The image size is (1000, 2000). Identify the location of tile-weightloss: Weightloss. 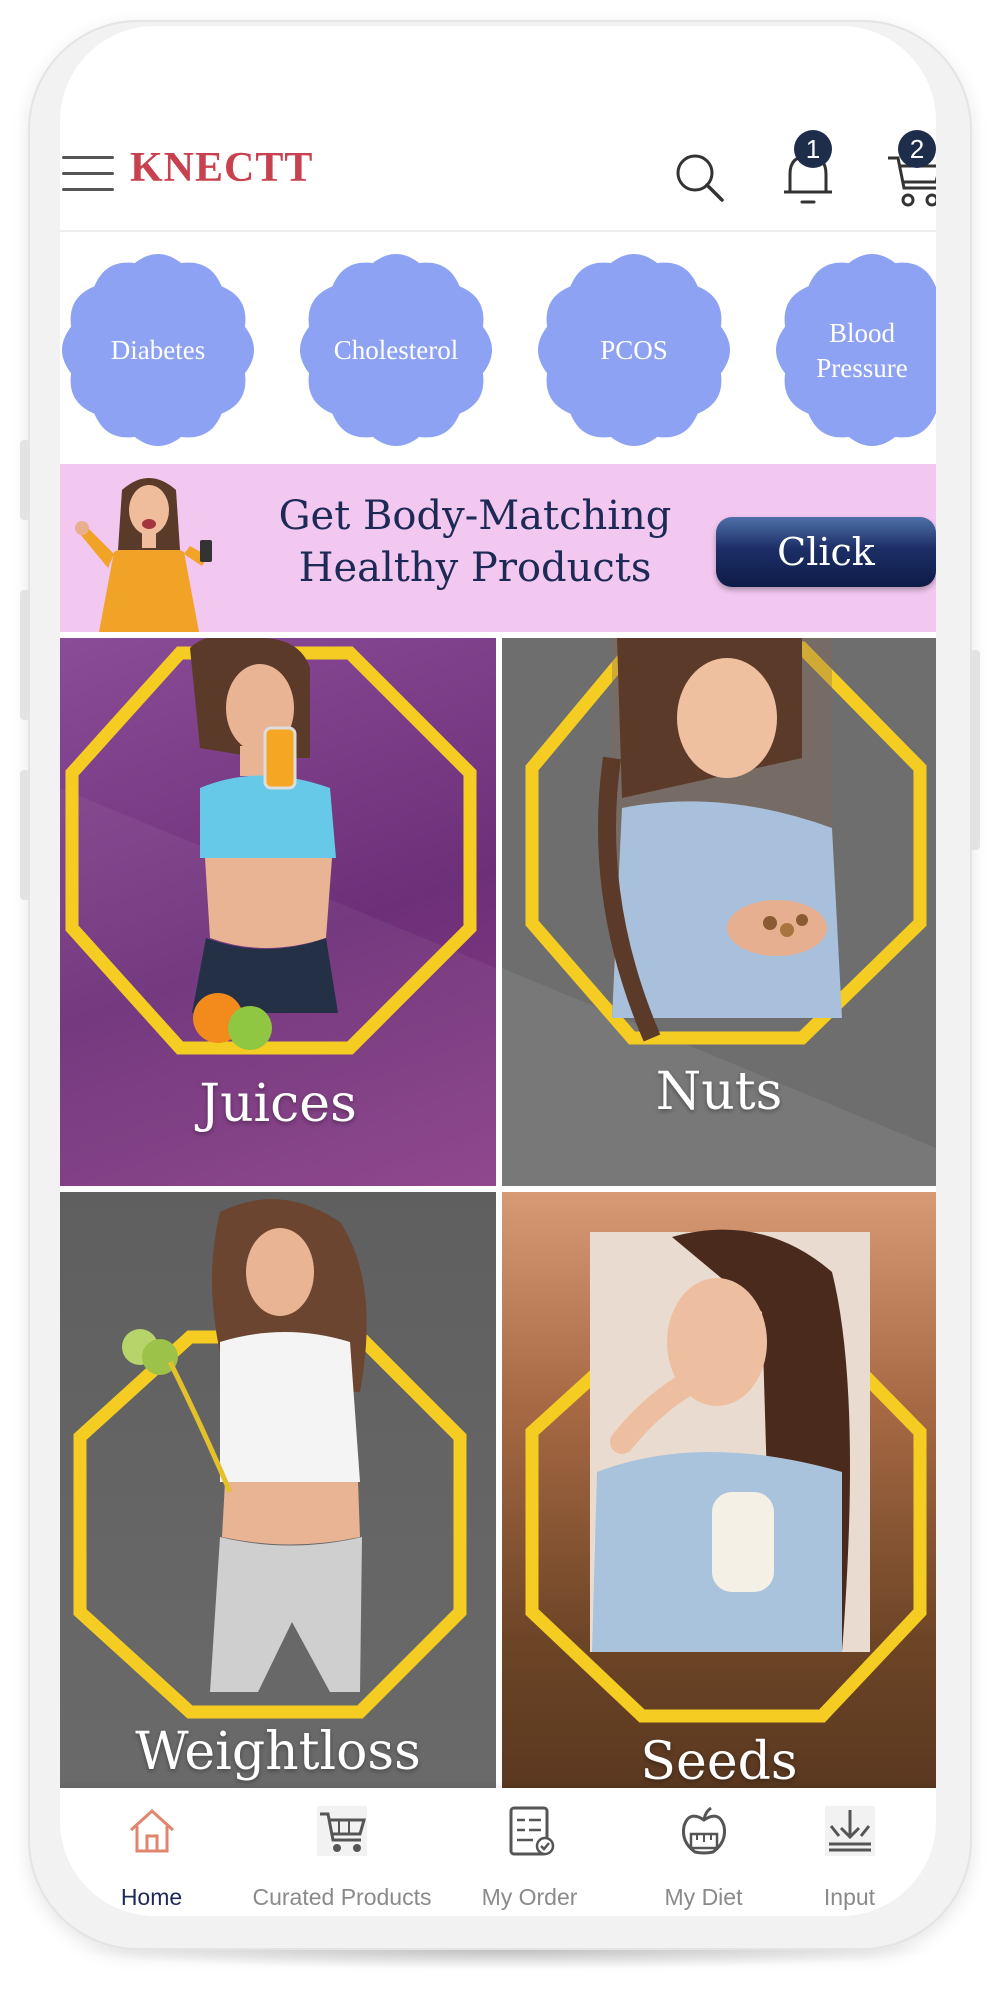
(278, 1490).